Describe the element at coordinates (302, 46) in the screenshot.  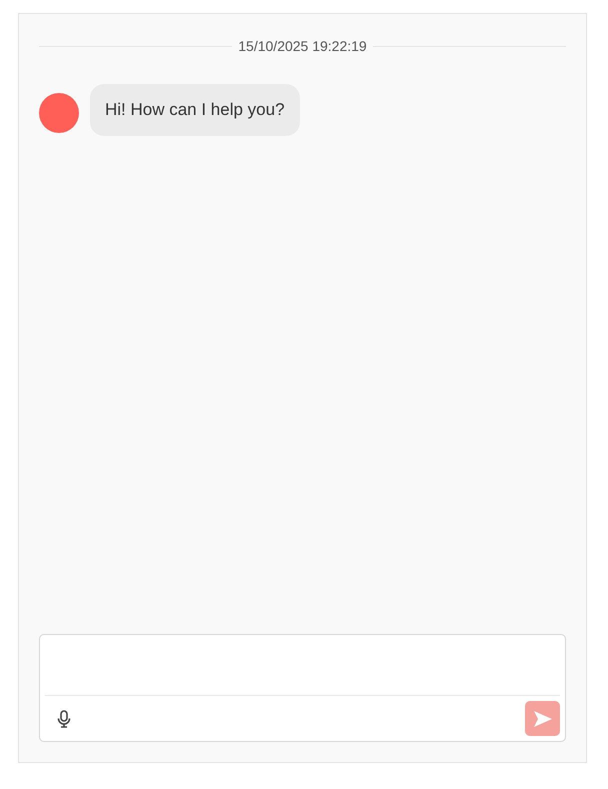
I see `timestamp: 15/10/2025 19:22:19` at that location.